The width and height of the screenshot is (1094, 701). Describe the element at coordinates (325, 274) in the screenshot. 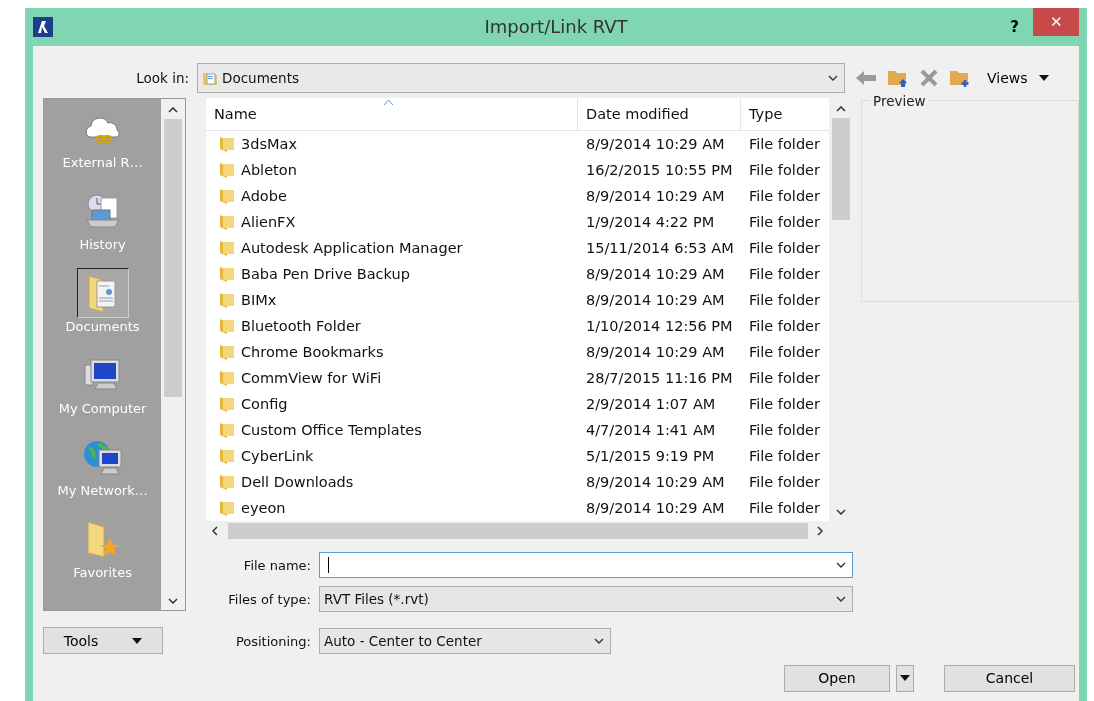

I see `file-name: Baba Pen Drive Backup` at that location.